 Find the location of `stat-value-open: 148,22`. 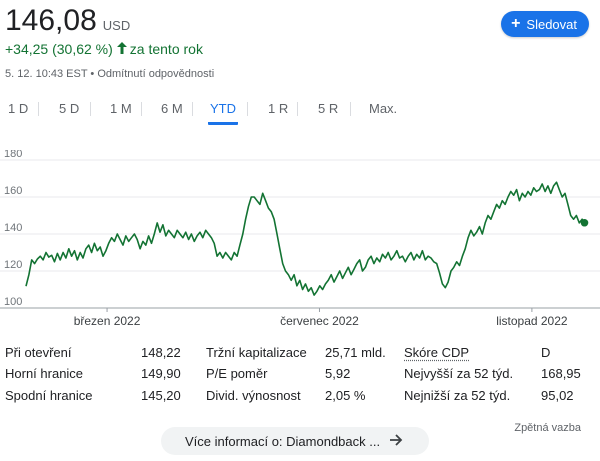

stat-value-open: 148,22 is located at coordinates (161, 352).